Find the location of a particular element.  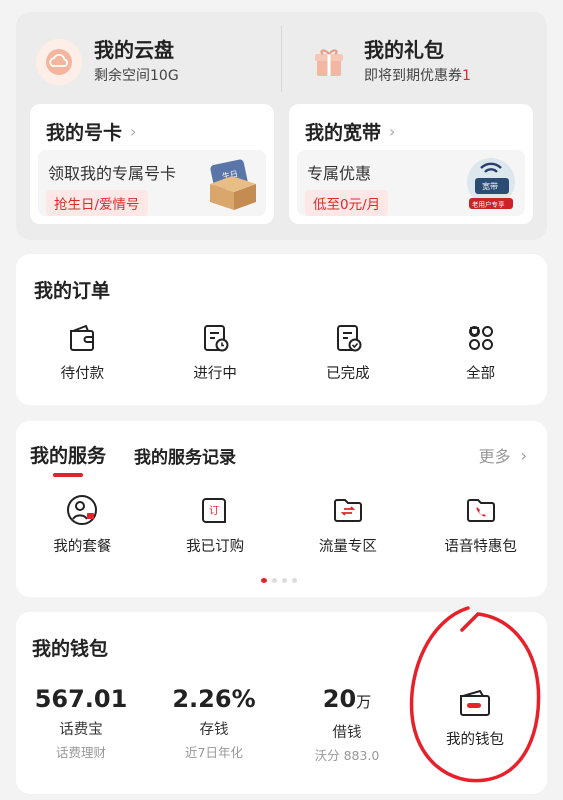

value-unit: 万 is located at coordinates (364, 702).